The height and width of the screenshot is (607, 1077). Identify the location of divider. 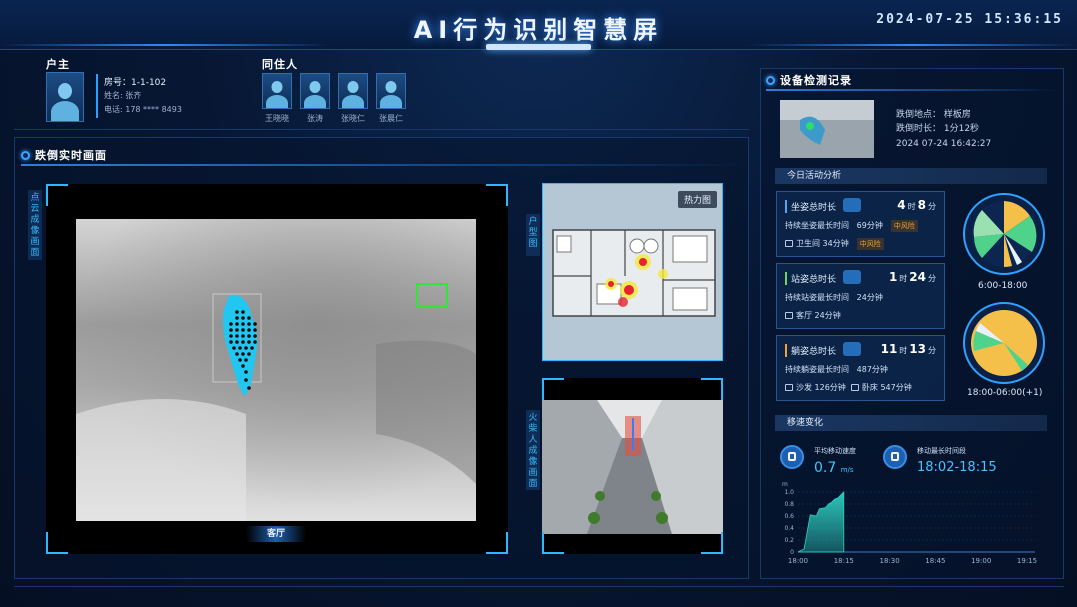
(381, 129).